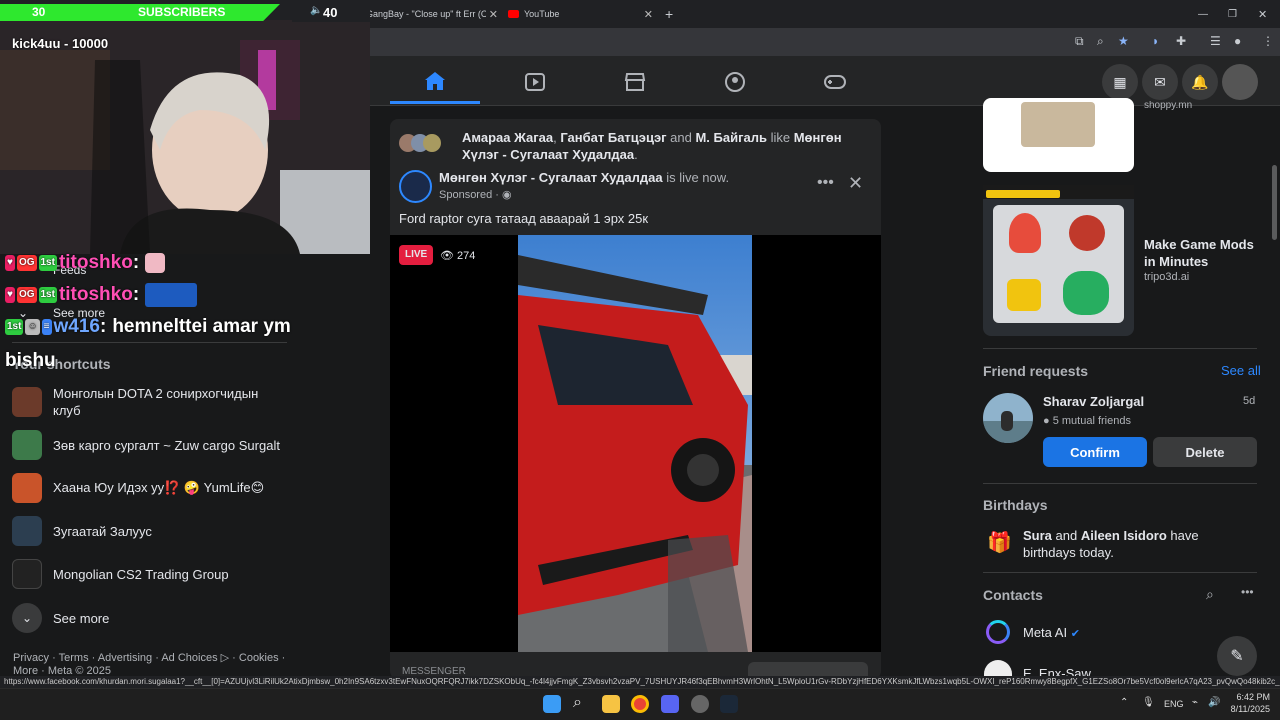 Image resolution: width=1280 pixels, height=720 pixels. What do you see at coordinates (416, 255) in the screenshot?
I see `live-badge: LIVE` at bounding box center [416, 255].